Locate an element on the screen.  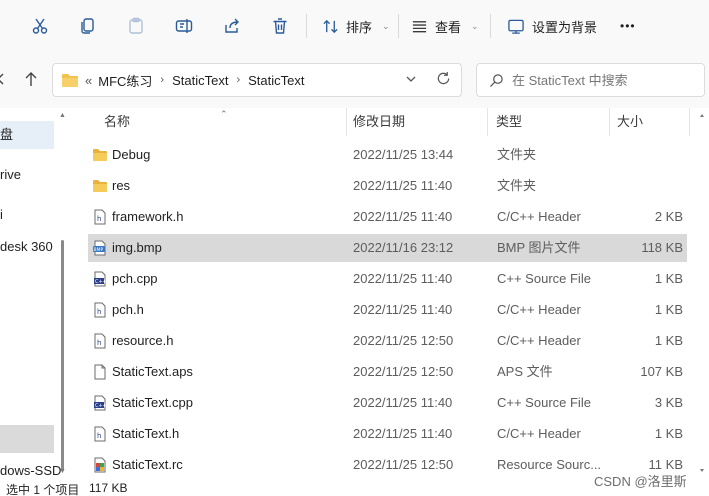
sidebar-item: i is located at coordinates (27, 215).